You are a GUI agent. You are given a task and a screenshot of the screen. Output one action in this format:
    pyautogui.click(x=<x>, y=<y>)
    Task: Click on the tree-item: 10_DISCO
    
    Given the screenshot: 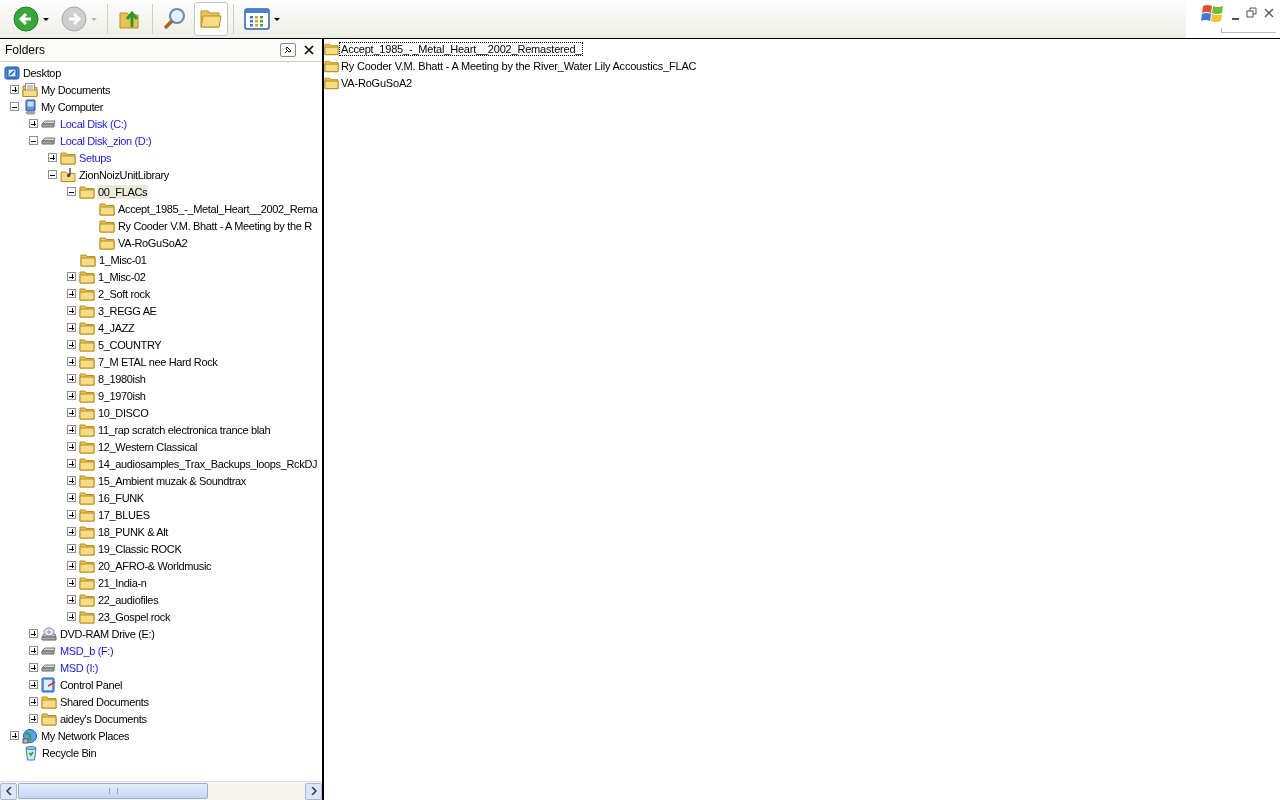 What is the action you would take?
    pyautogui.click(x=123, y=412)
    